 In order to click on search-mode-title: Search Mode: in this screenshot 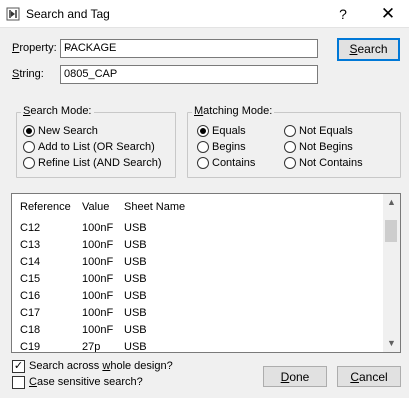, I will do `click(57, 111)`.